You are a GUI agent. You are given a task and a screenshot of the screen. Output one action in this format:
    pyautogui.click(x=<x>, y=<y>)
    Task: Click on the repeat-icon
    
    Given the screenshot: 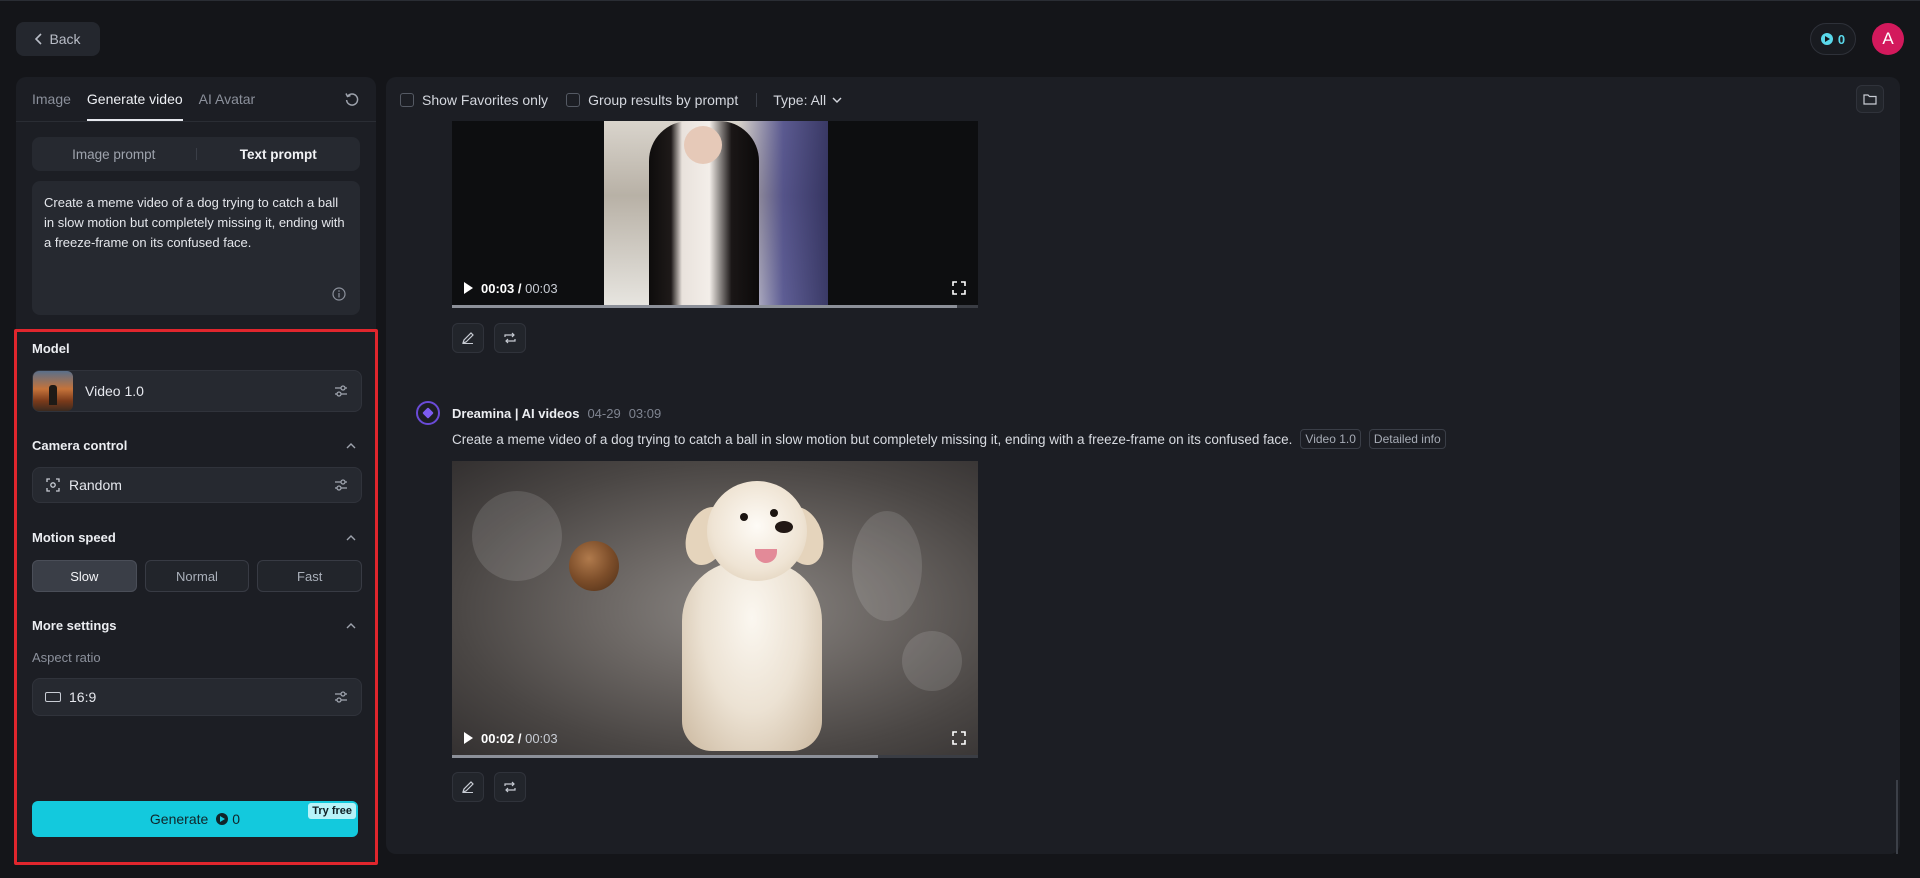 What is the action you would take?
    pyautogui.click(x=510, y=338)
    